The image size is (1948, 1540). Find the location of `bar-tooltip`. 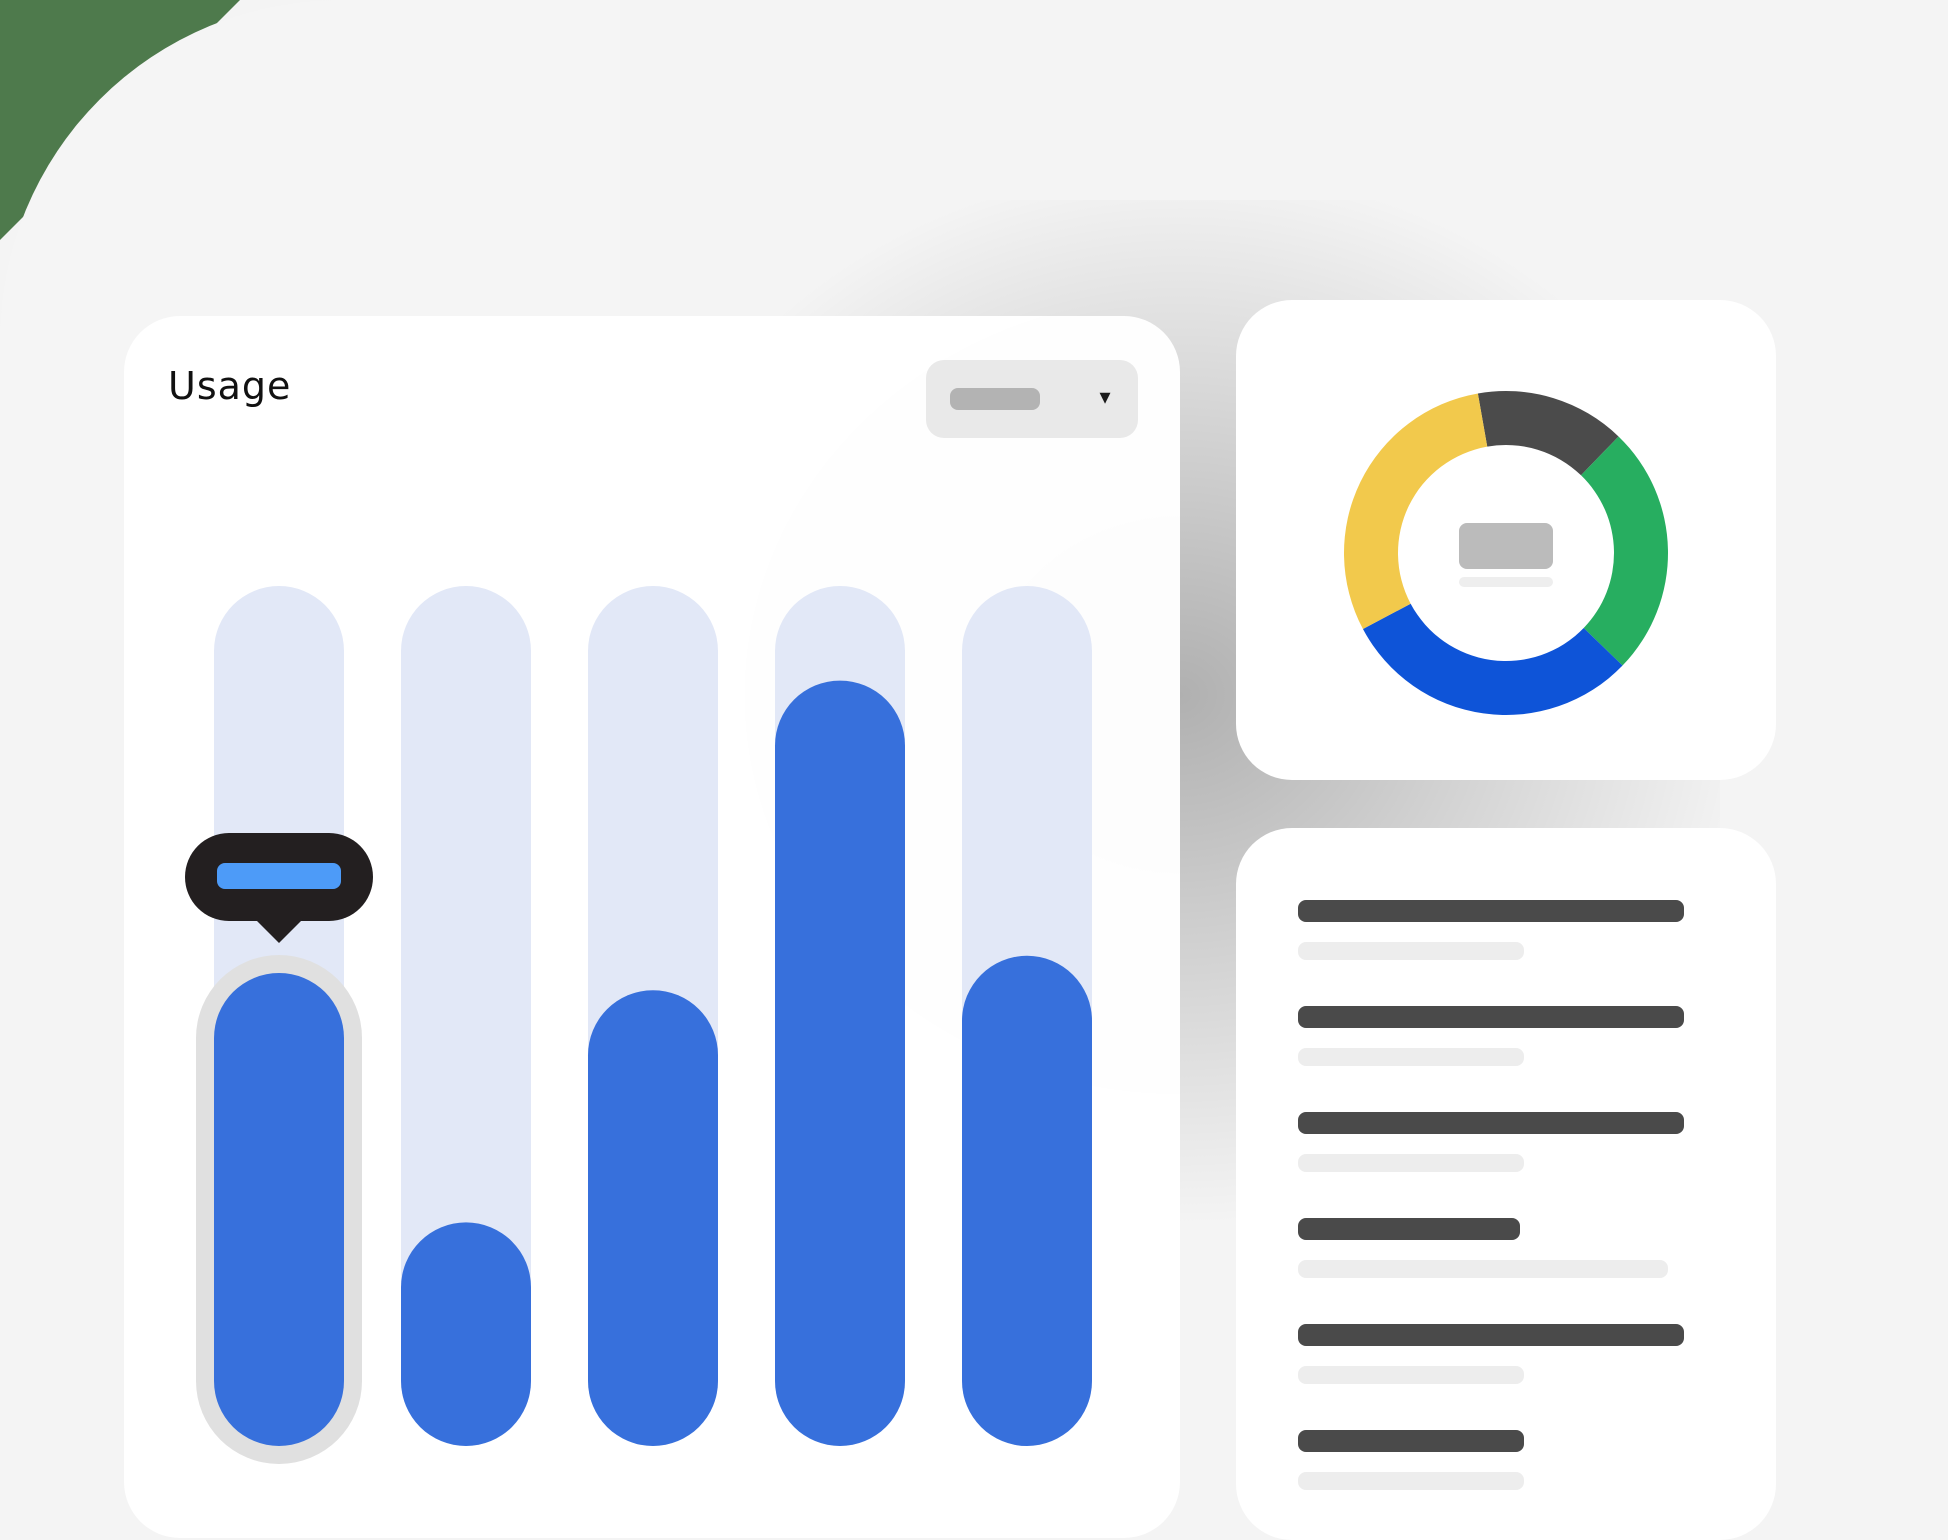

bar-tooltip is located at coordinates (279, 888).